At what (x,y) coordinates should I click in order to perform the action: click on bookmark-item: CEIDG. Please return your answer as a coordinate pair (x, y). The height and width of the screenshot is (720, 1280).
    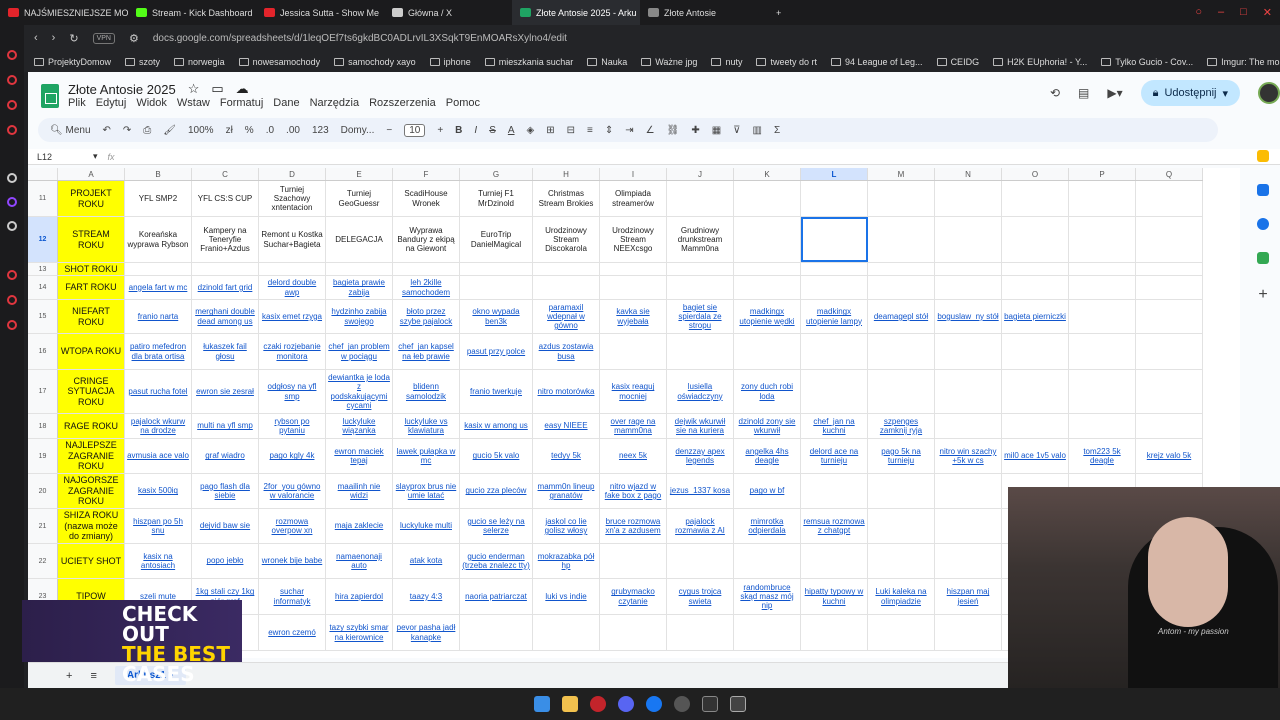
    Looking at the image, I should click on (957, 62).